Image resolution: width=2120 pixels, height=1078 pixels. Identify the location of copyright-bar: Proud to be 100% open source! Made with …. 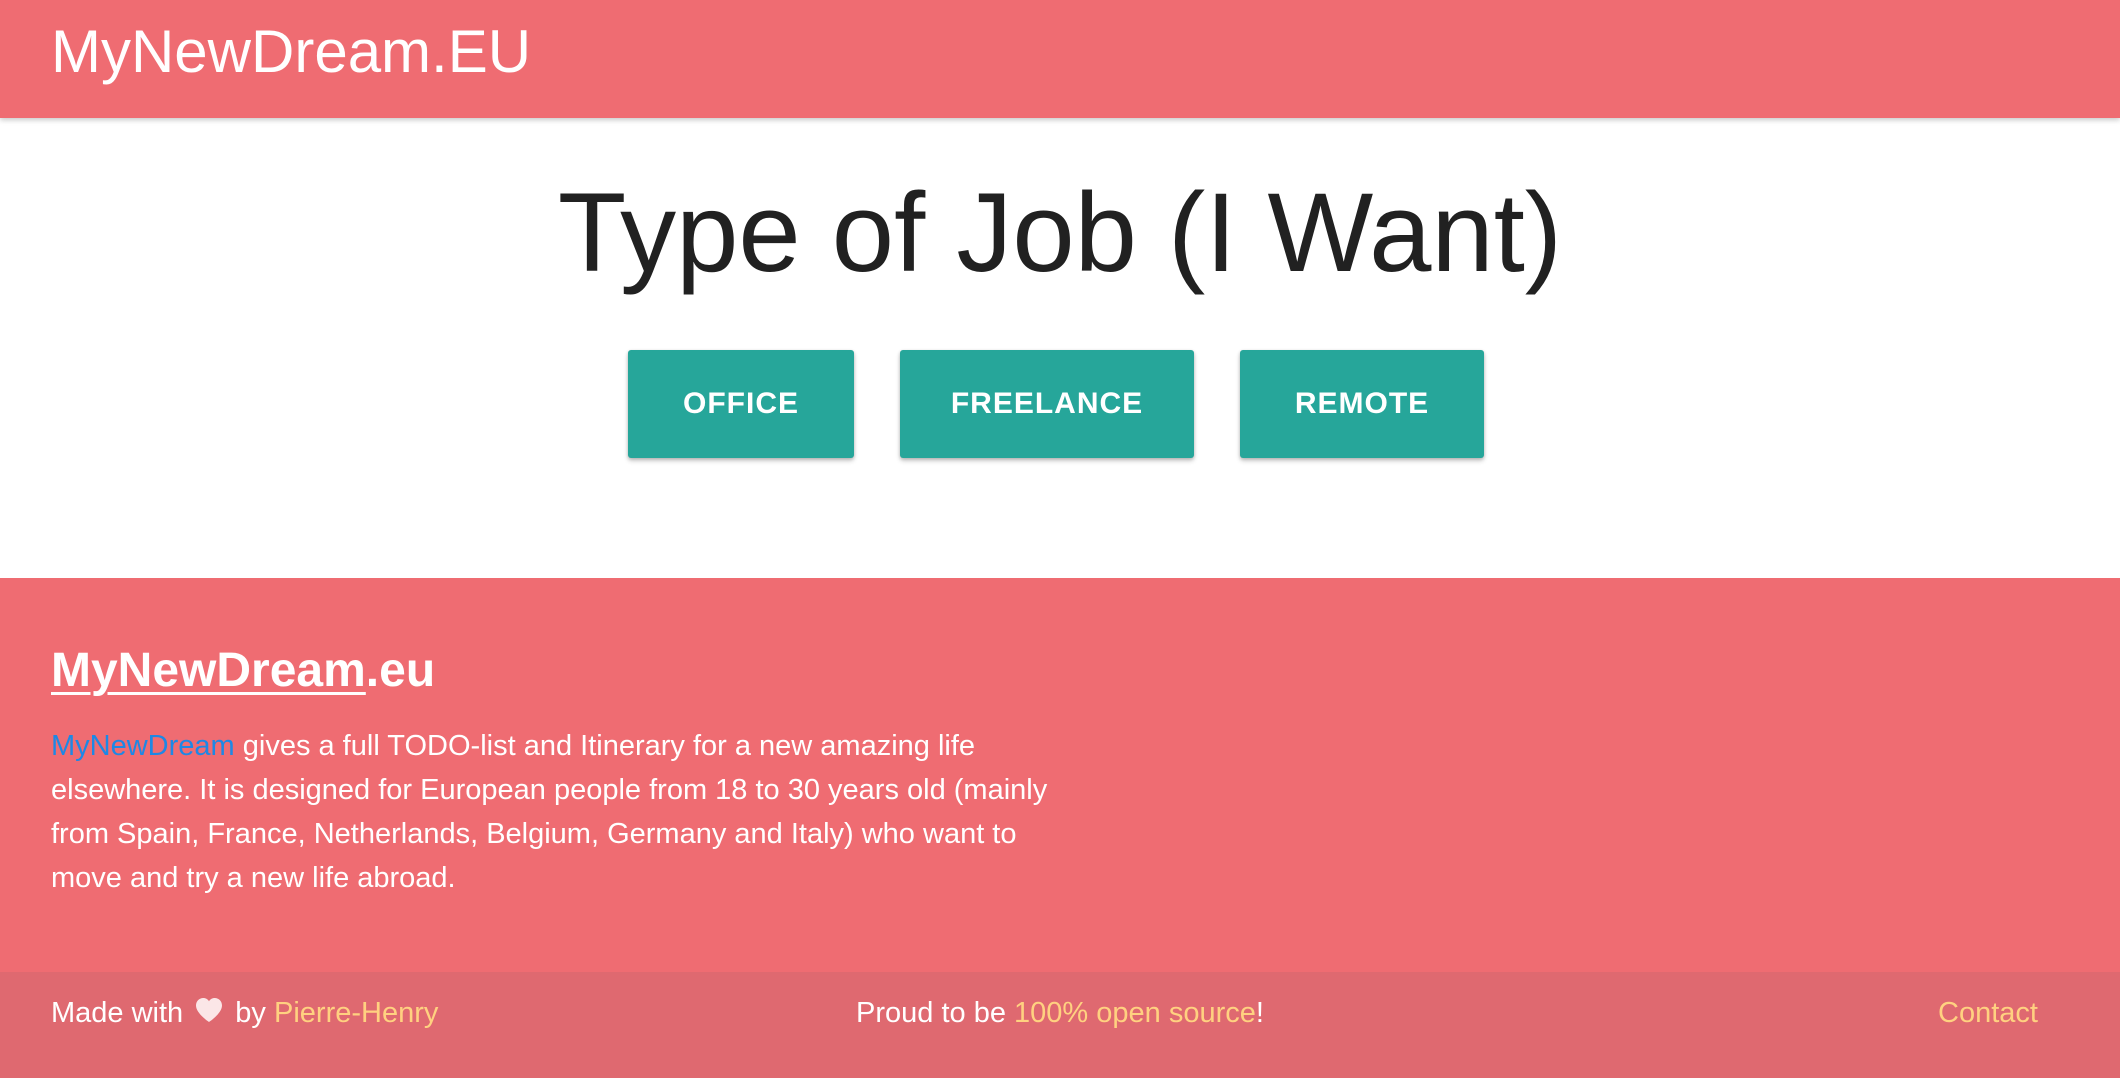
(1060, 1025).